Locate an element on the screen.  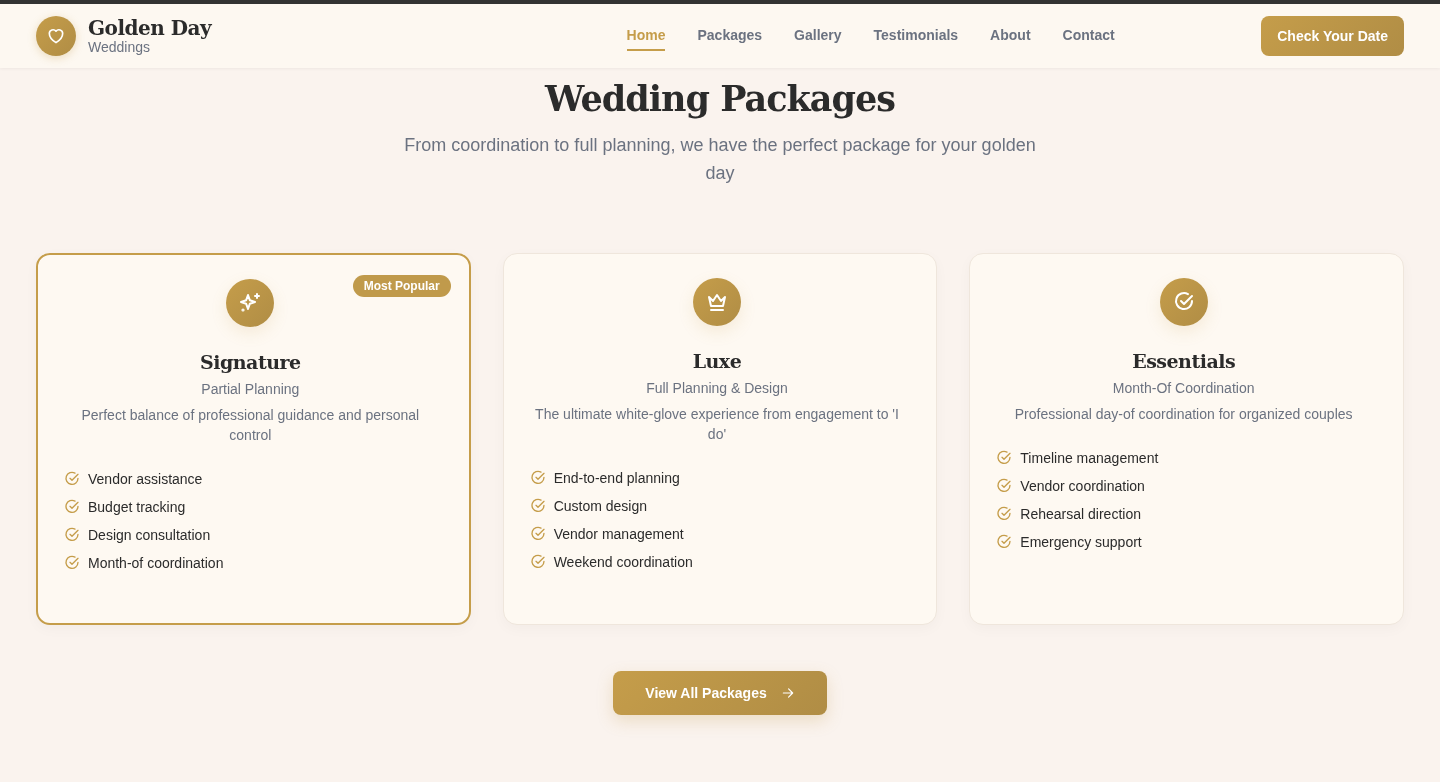
arrow-right-icon is located at coordinates (787, 693).